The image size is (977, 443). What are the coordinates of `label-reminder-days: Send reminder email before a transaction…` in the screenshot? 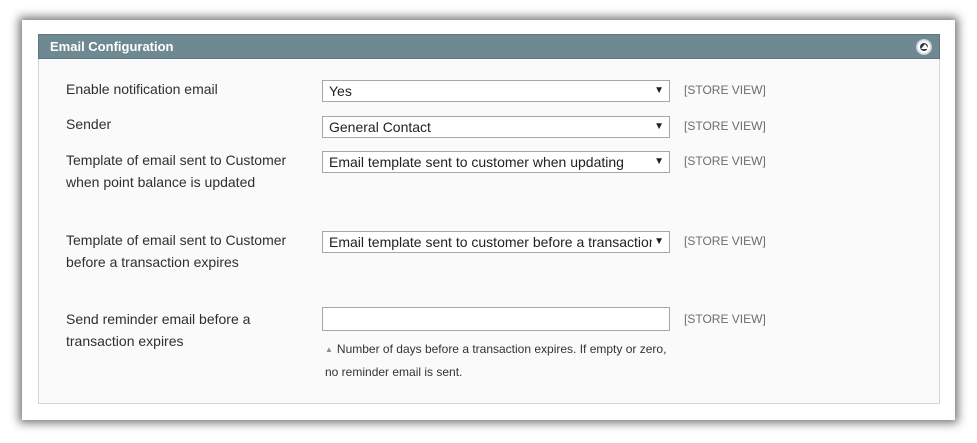 It's located at (158, 330).